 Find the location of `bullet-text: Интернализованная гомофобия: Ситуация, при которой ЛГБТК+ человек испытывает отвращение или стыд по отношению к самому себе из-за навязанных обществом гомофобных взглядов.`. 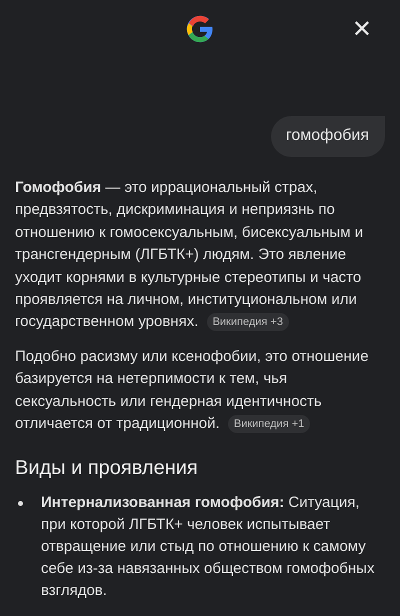

bullet-text: Интернализованная гомофобия: Ситуация, при которой ЛГБТК+ человек испытывает отвращение или стыд по отношению к самому себе из-за навязанных обществом гомофобных взглядов. is located at coordinates (208, 547).